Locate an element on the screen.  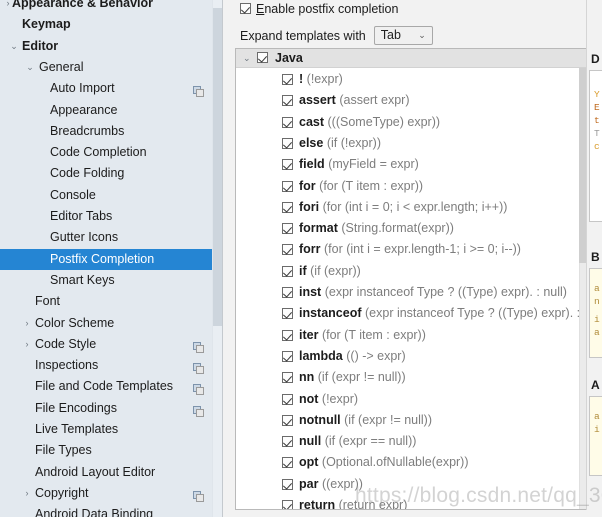
enable-postfix-completion-checkbox is located at coordinates (245, 8).